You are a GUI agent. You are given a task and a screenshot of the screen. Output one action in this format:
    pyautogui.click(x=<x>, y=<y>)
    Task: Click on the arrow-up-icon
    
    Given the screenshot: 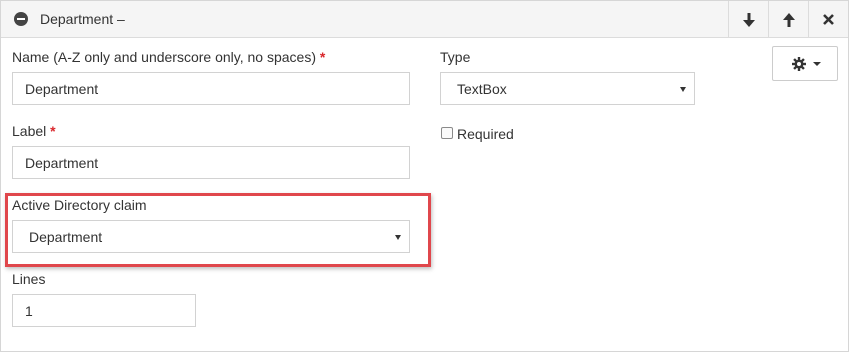 What is the action you would take?
    pyautogui.click(x=788, y=19)
    